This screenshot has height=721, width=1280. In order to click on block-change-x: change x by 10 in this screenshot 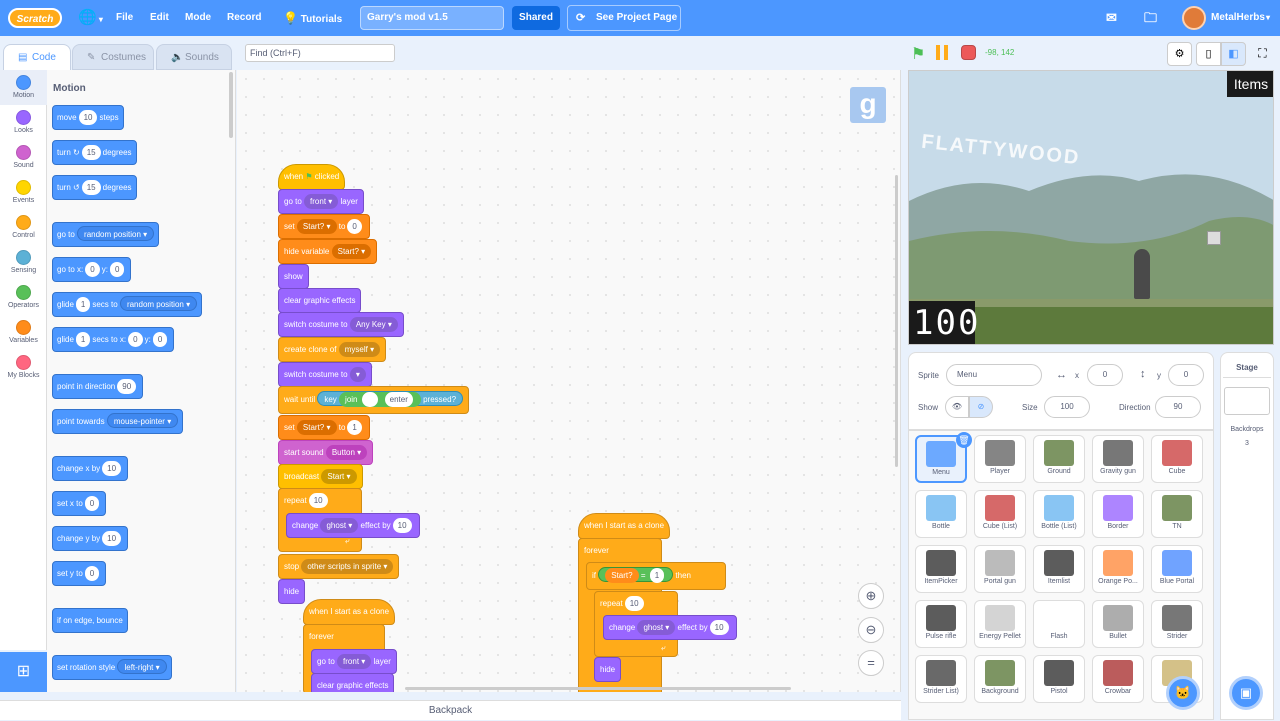, I will do `click(90, 468)`.